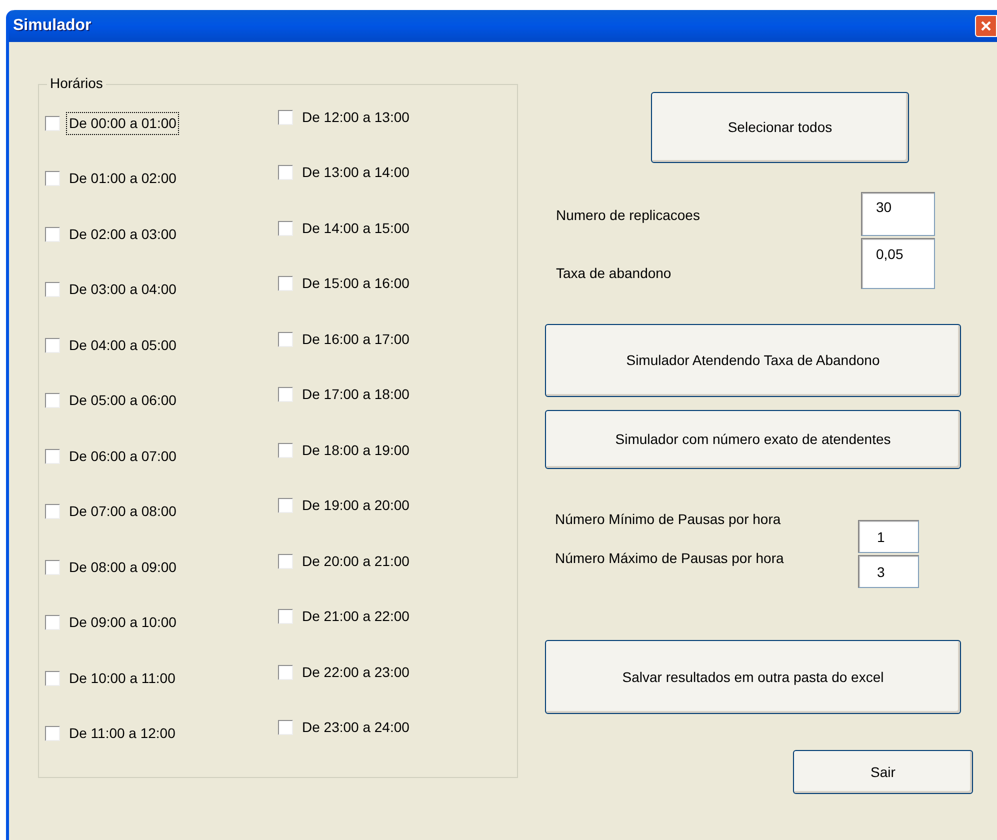 The image size is (997, 840). I want to click on checkbox-label: De 16:00 a 17:00, so click(355, 339).